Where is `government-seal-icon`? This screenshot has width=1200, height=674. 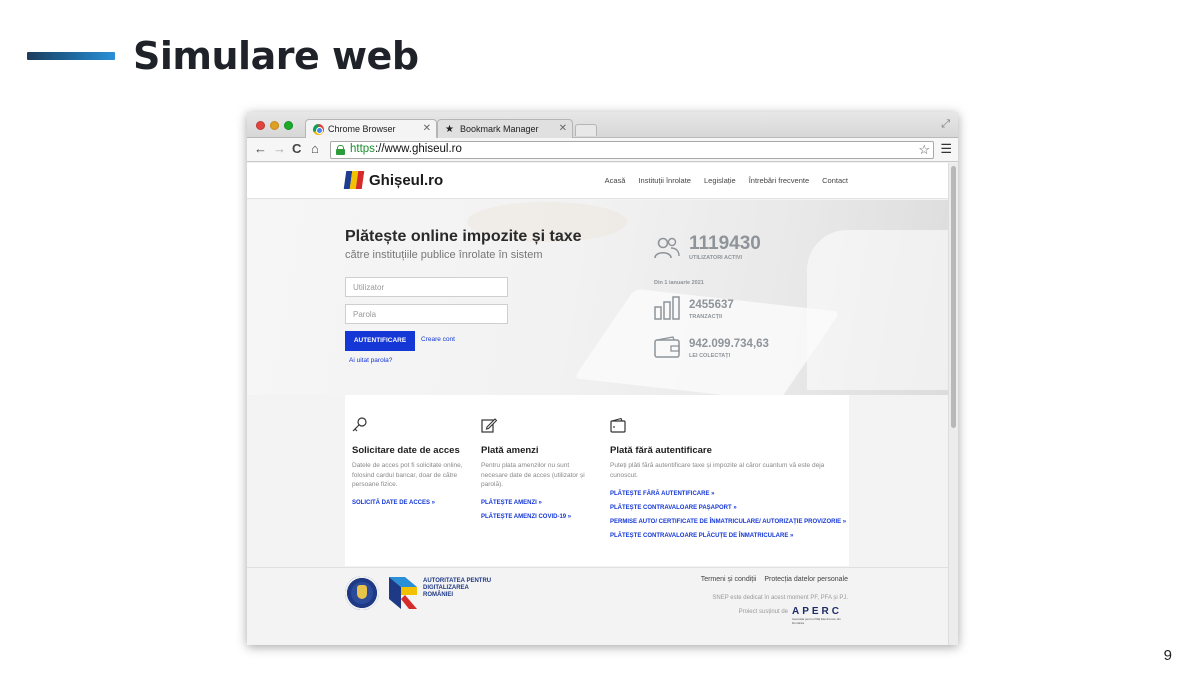
government-seal-icon is located at coordinates (362, 593).